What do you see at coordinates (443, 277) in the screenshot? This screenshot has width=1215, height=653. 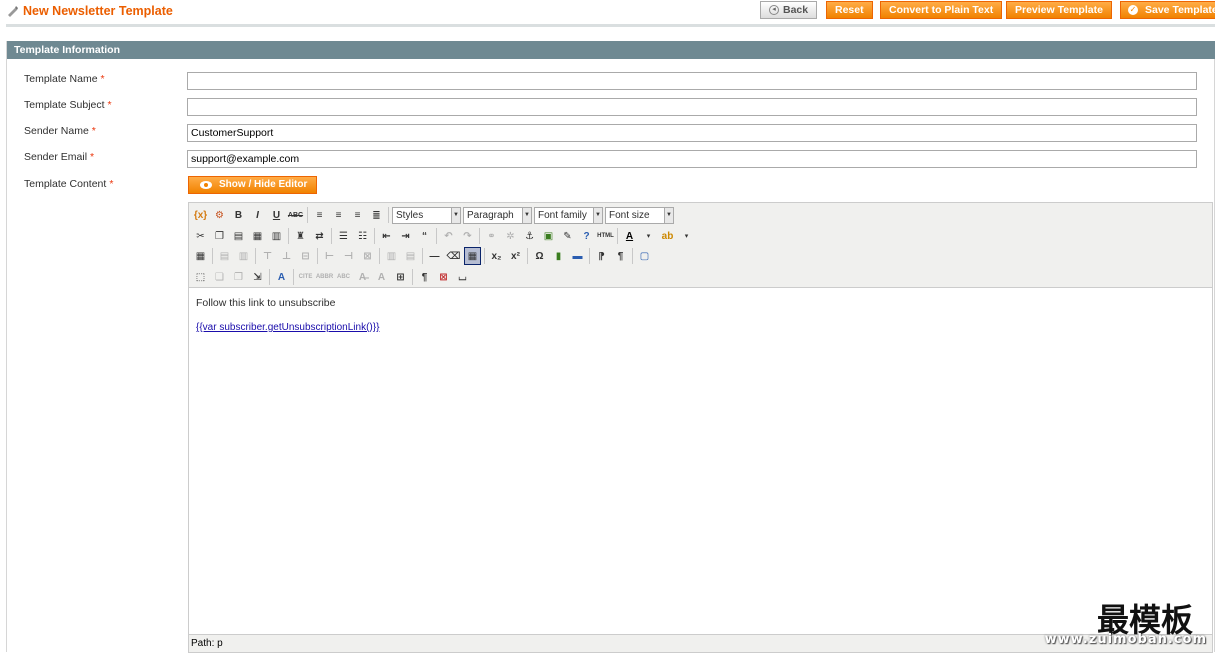 I see `visual-chars-icon: ⊠` at bounding box center [443, 277].